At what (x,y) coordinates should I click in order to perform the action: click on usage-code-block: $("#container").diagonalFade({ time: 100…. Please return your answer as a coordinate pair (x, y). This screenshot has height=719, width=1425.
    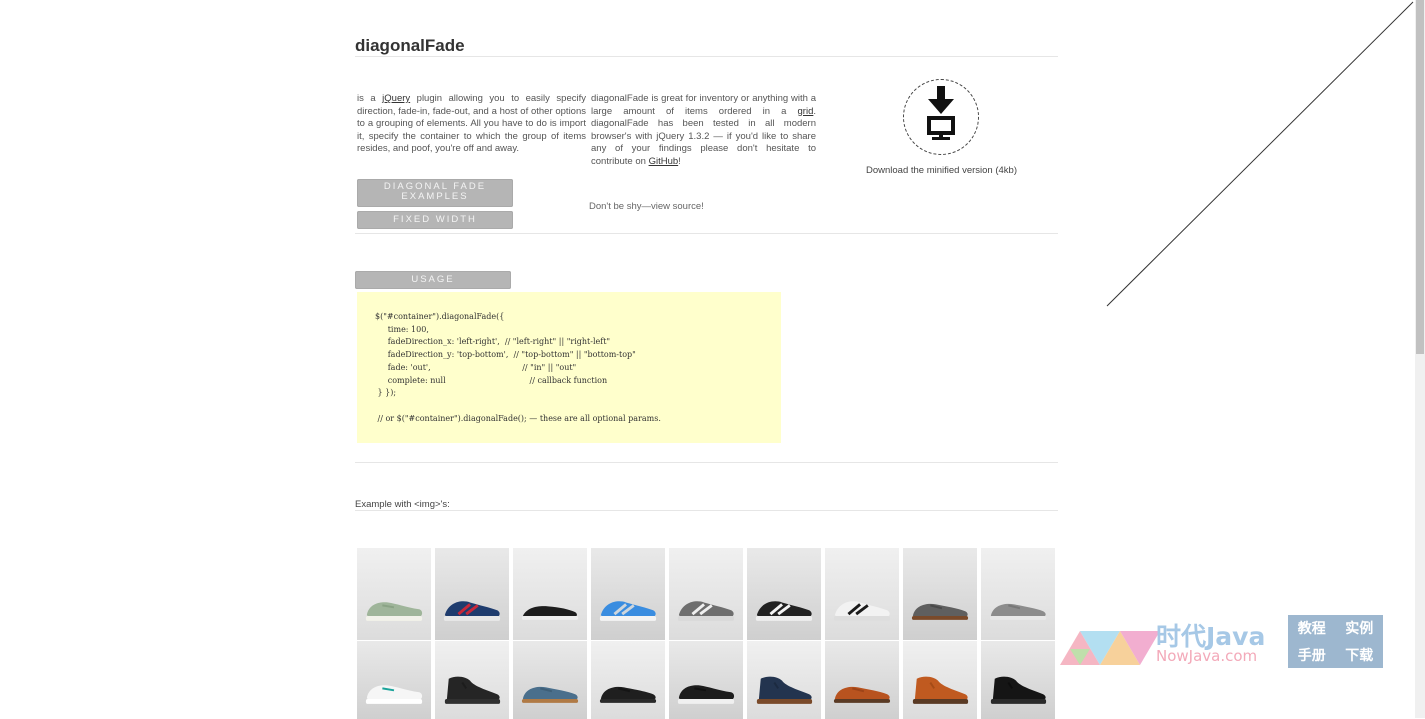
    Looking at the image, I should click on (569, 367).